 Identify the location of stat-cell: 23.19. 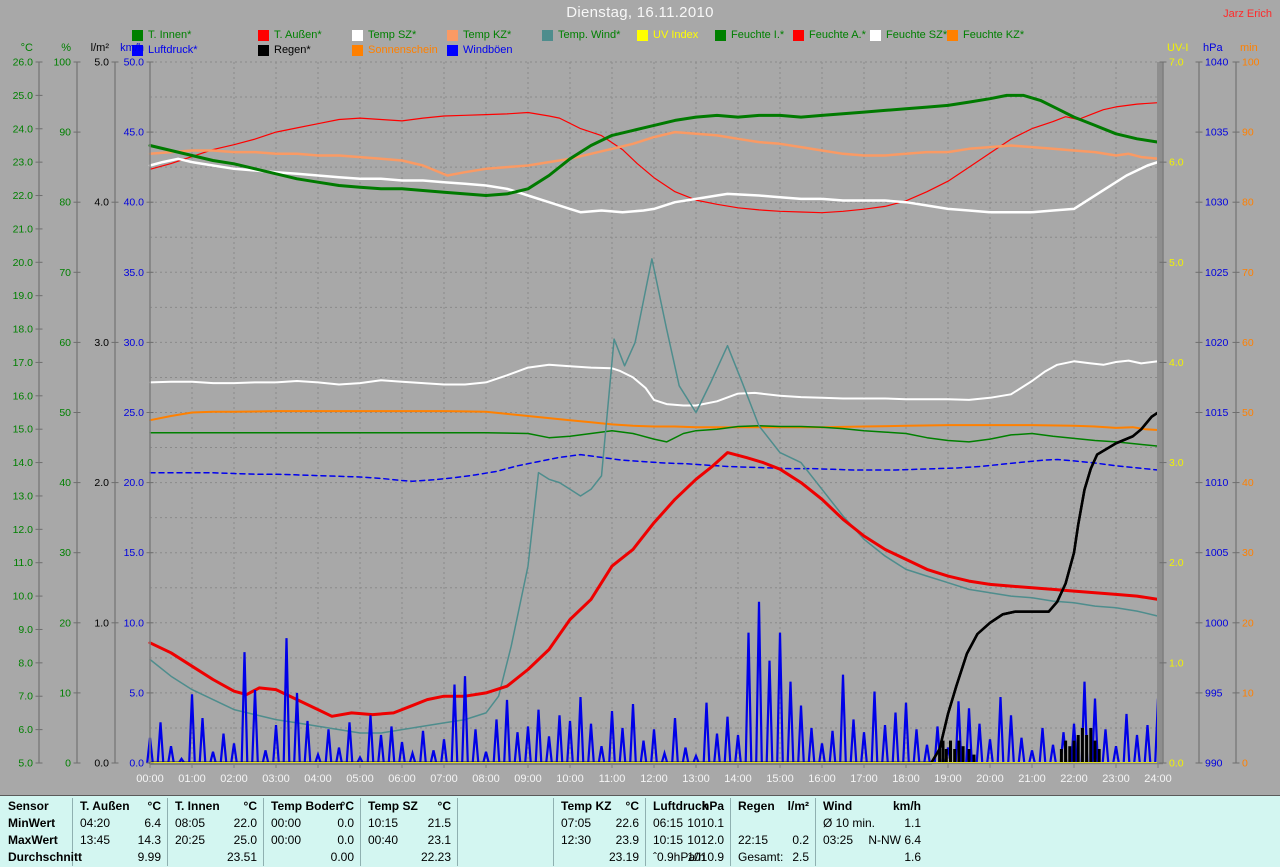
(623, 857).